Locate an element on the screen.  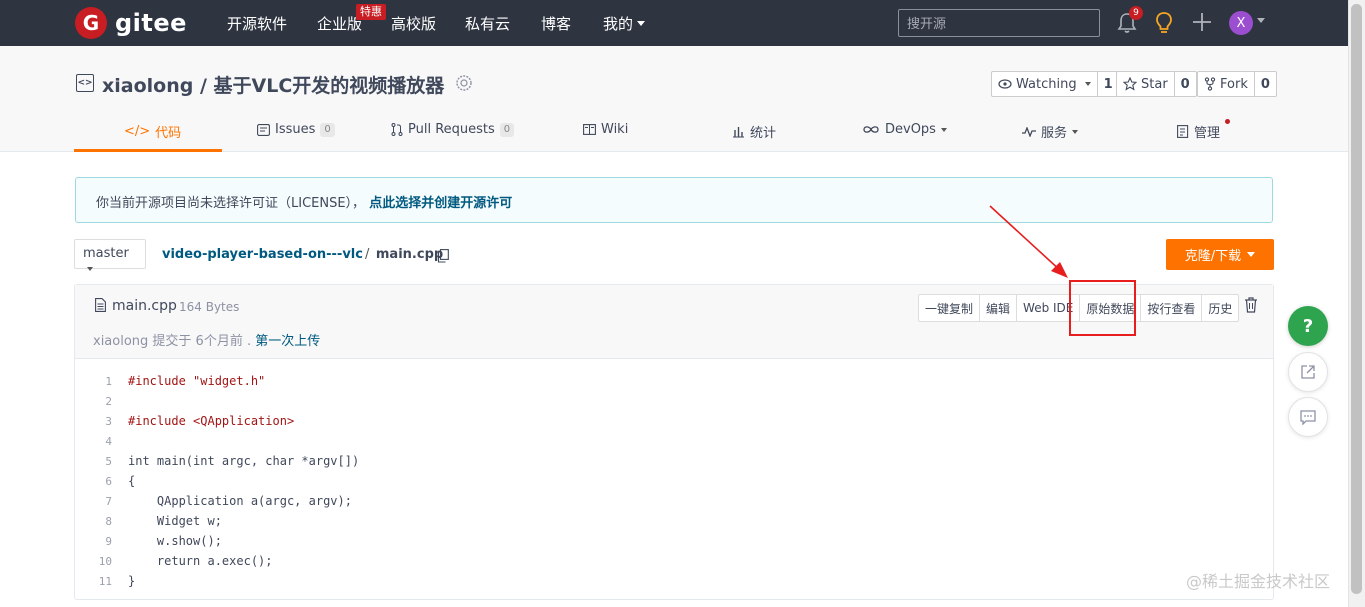
active-tab-underline is located at coordinates (148, 150).